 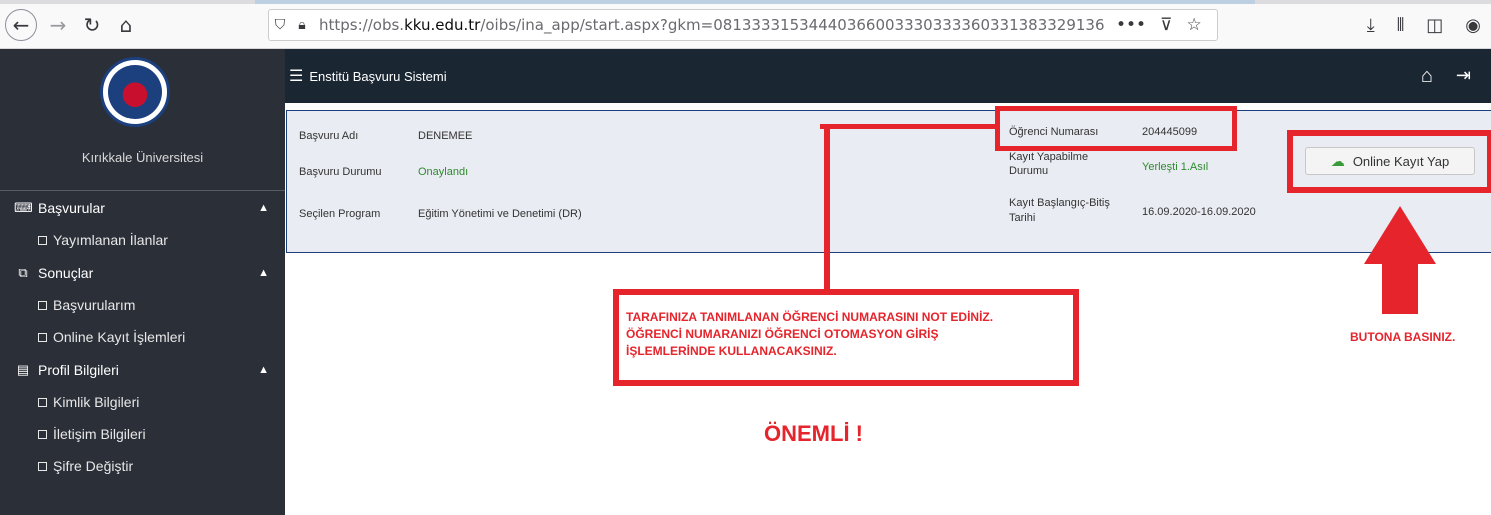 I want to click on reload-icon: ↻, so click(x=92, y=25).